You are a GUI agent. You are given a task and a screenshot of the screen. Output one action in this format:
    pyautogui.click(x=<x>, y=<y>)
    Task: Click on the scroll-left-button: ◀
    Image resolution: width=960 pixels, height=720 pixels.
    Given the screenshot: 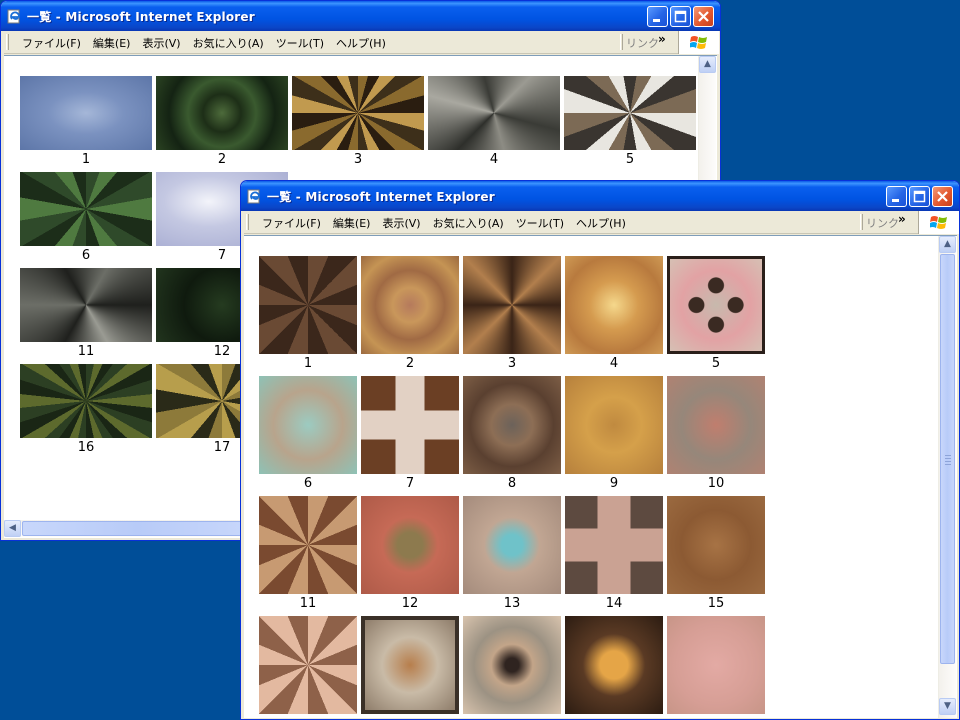 What is the action you would take?
    pyautogui.click(x=12, y=528)
    